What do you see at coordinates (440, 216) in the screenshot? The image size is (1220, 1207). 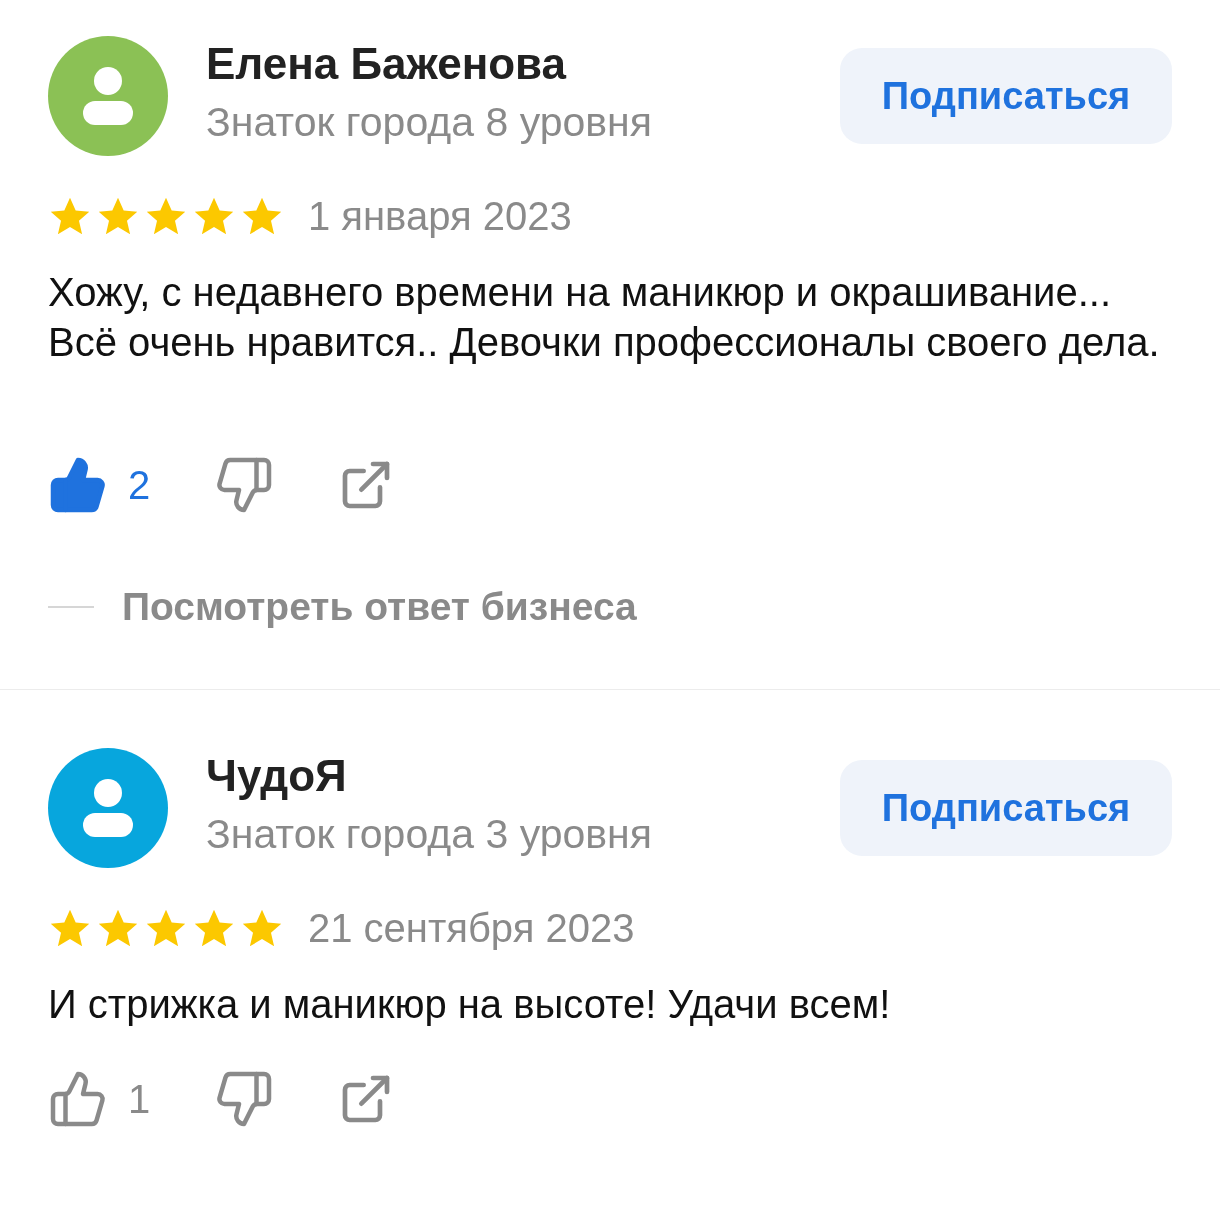 I see `review-date: 1 января 2023` at bounding box center [440, 216].